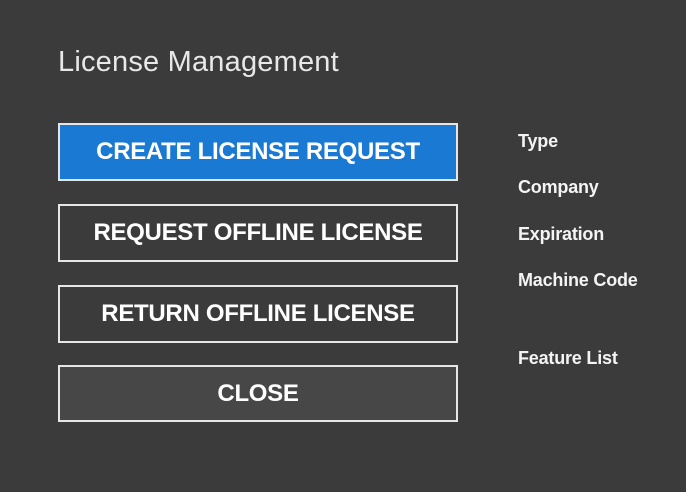  I want to click on license-type-label: Type, so click(538, 141).